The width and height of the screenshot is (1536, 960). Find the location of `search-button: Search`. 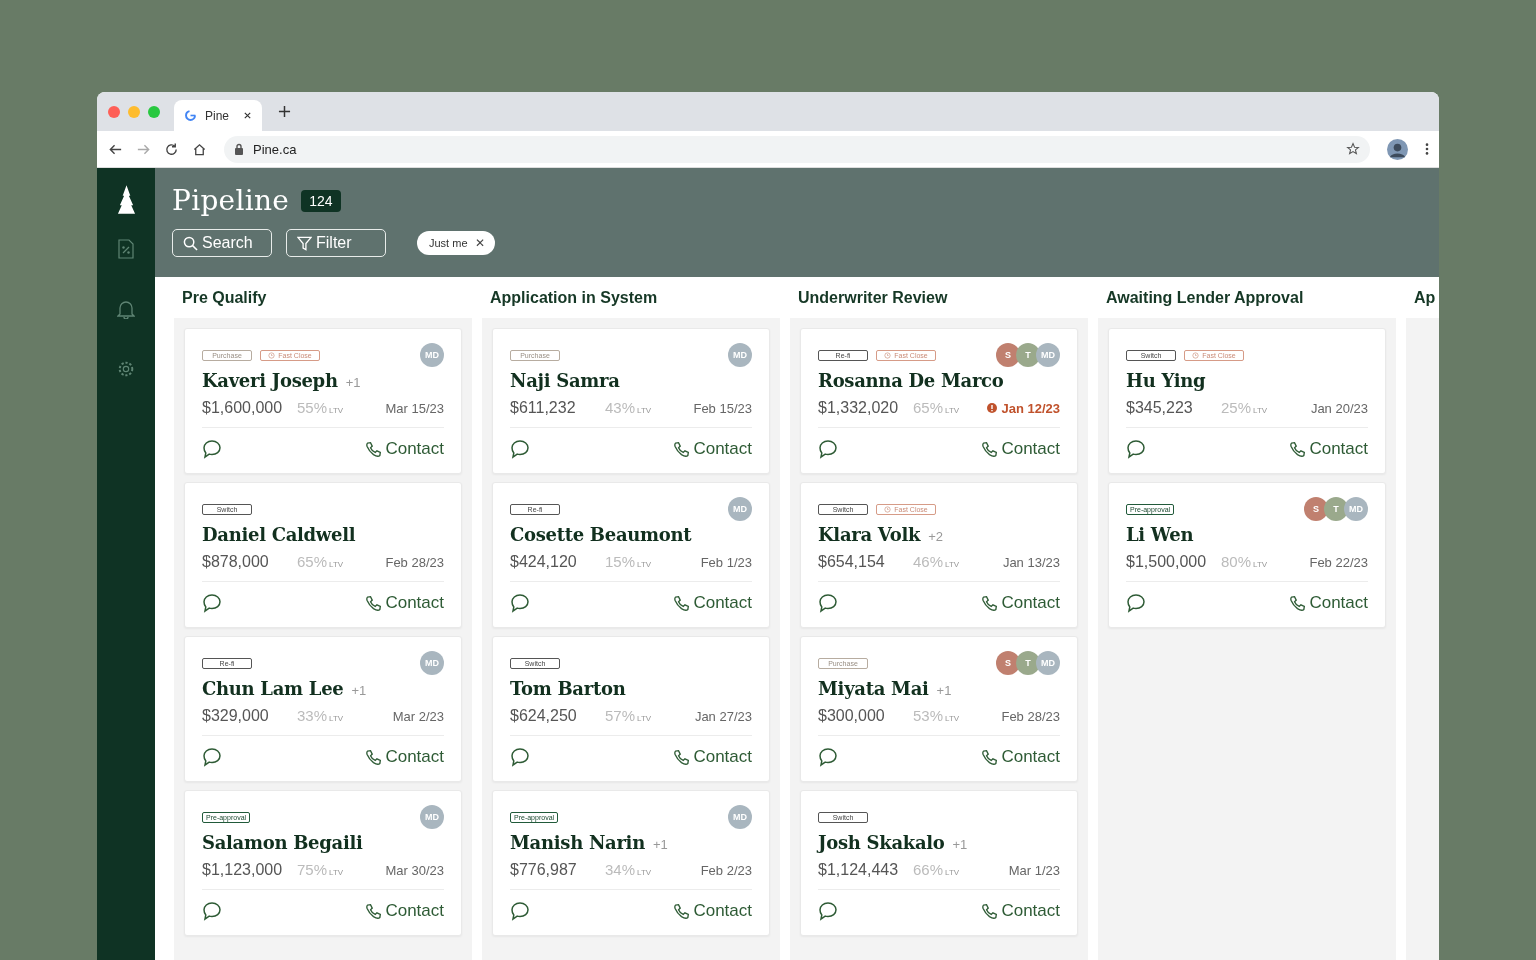

search-button: Search is located at coordinates (222, 243).